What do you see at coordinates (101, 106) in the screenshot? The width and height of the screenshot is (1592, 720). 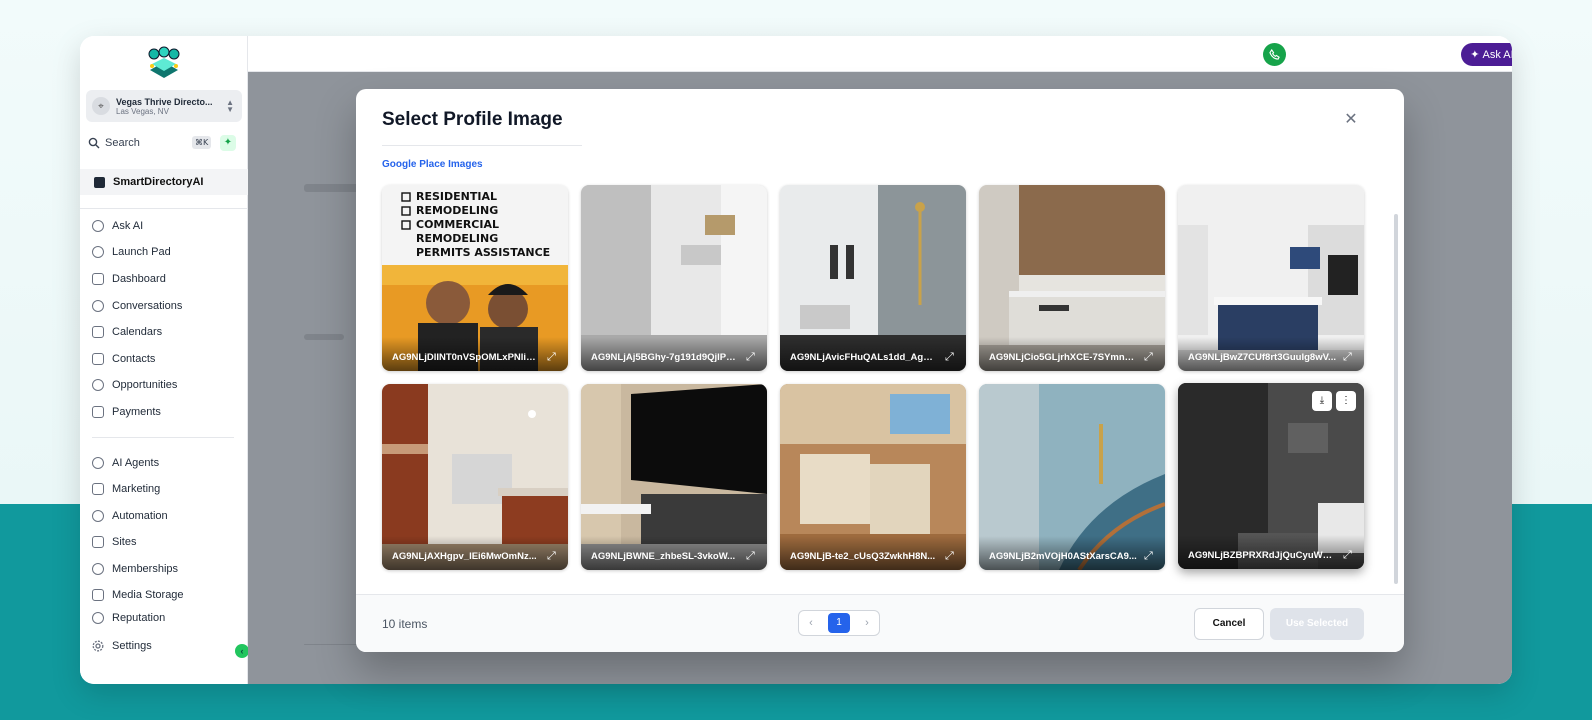 I see `location-pin-icon: ⌖` at bounding box center [101, 106].